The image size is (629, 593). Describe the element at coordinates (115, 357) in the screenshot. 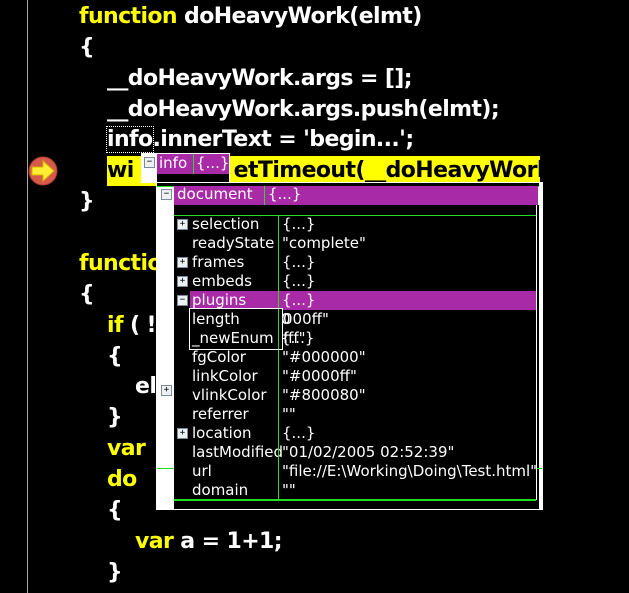

I see `code-line-12: {` at that location.